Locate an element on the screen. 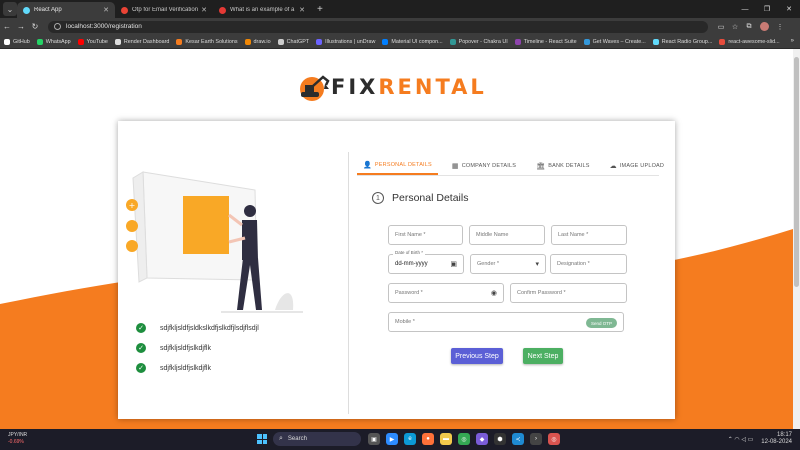 The width and height of the screenshot is (800, 450). cloud-upload-icon: ☁ is located at coordinates (613, 166).